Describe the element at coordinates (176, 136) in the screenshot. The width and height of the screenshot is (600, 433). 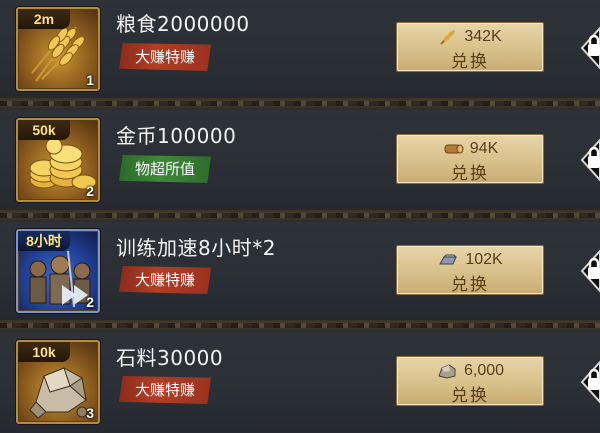
I see `item-title: 金币100000` at that location.